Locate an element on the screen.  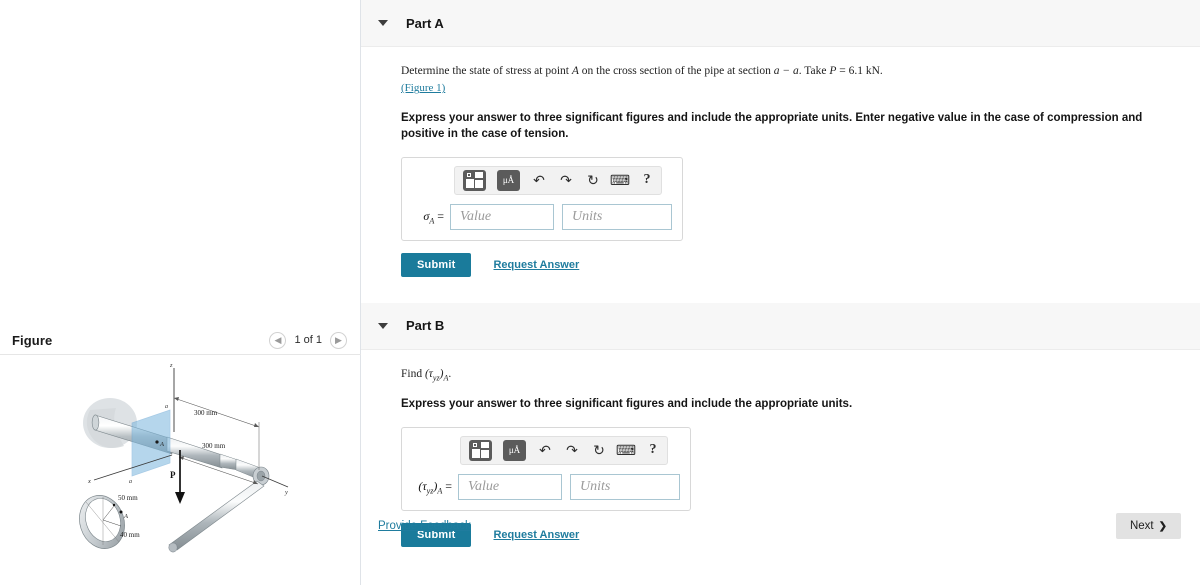
part-b-value-input: Value is located at coordinates (510, 486).